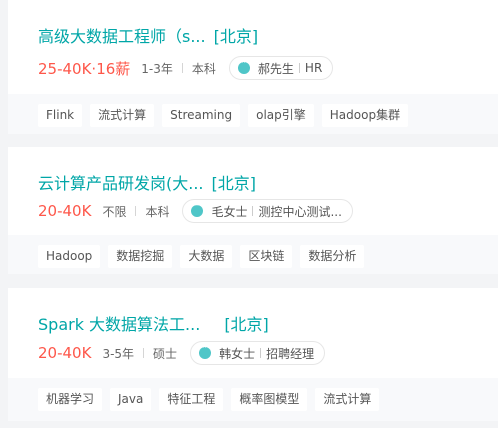 This screenshot has height=428, width=498. Describe the element at coordinates (275, 68) in the screenshot. I see `contact-name: 郝先生` at that location.